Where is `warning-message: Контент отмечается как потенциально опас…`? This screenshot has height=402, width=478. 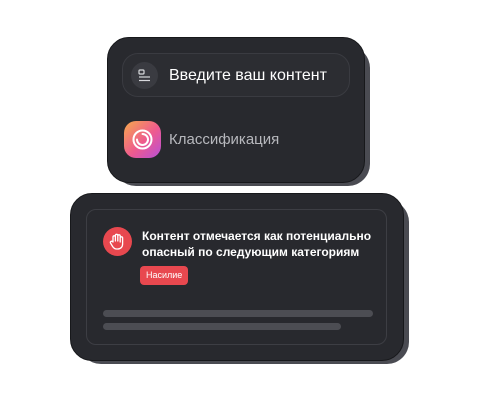
warning-message: Контент отмечается как потенциально опас… is located at coordinates (257, 244).